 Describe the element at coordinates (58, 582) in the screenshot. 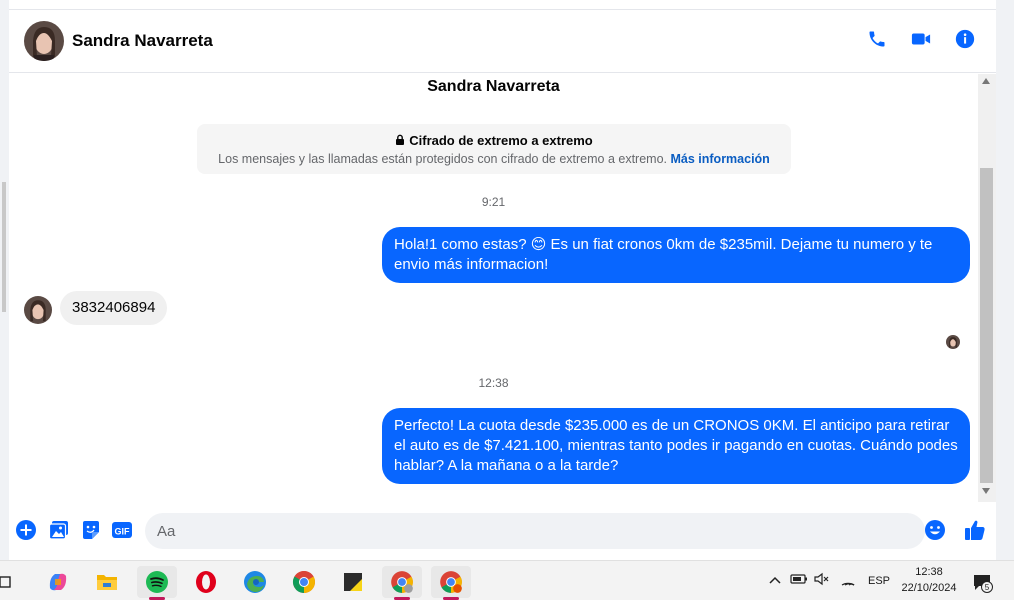

I see `copilot-icon` at that location.